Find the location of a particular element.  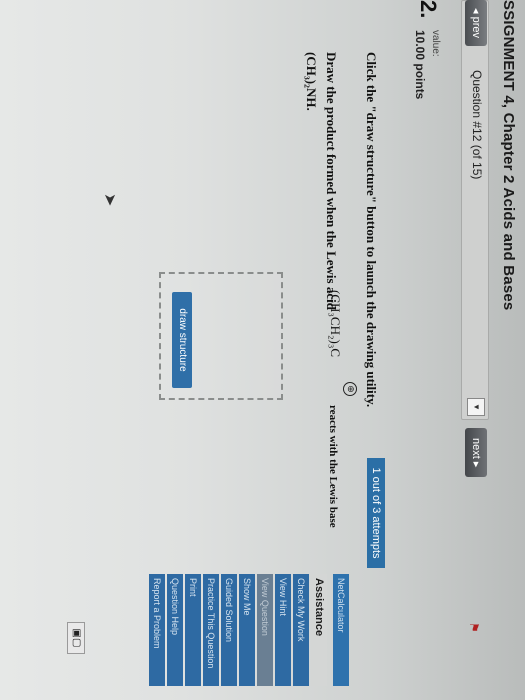

prev-button: ◂ prev is located at coordinates (476, 23).